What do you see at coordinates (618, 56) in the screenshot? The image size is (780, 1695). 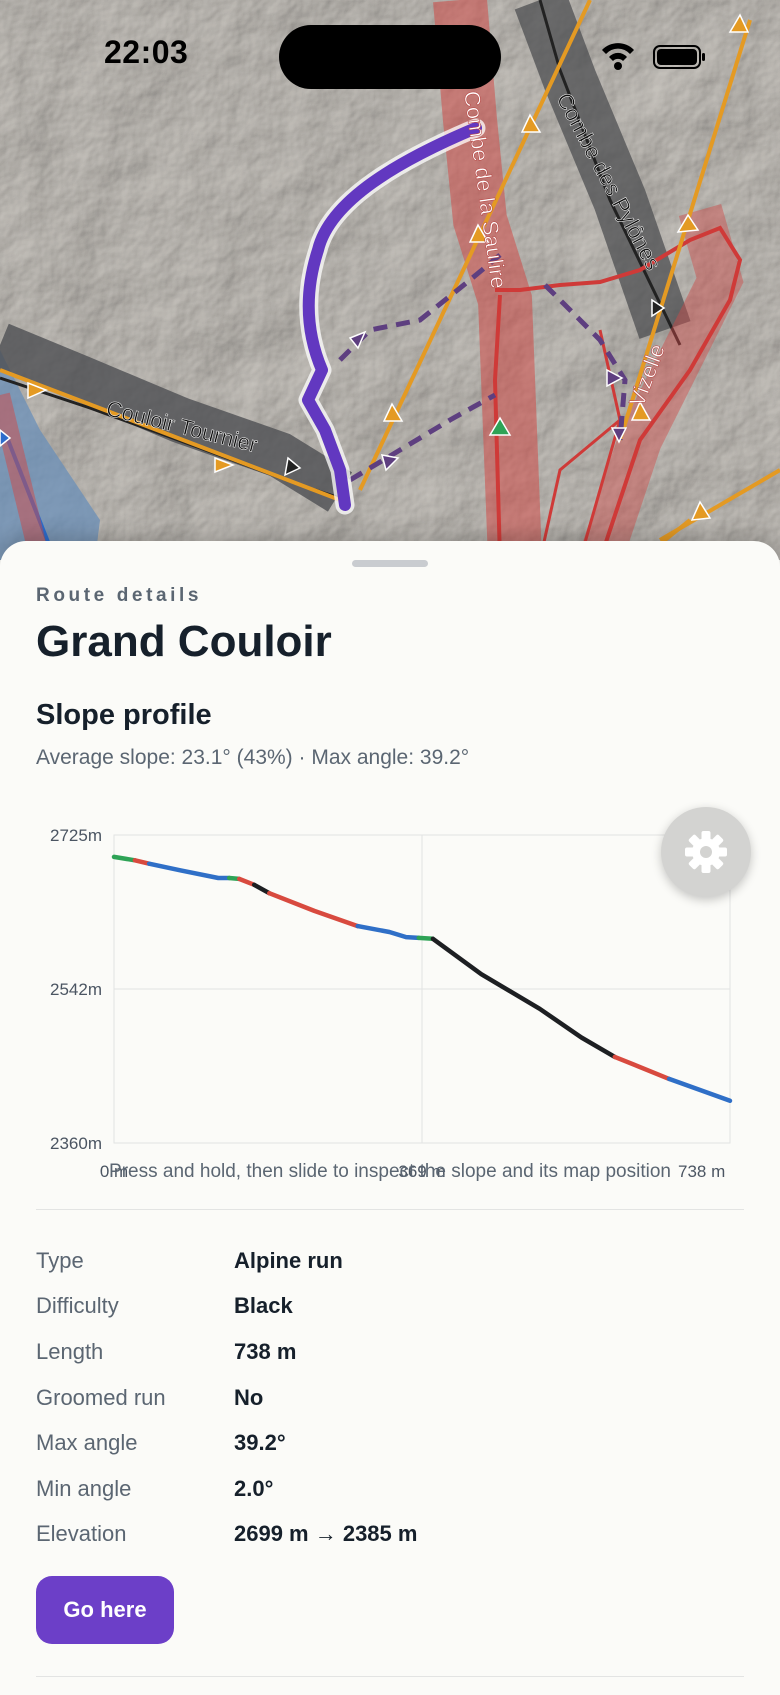 I see `wifi-icon` at bounding box center [618, 56].